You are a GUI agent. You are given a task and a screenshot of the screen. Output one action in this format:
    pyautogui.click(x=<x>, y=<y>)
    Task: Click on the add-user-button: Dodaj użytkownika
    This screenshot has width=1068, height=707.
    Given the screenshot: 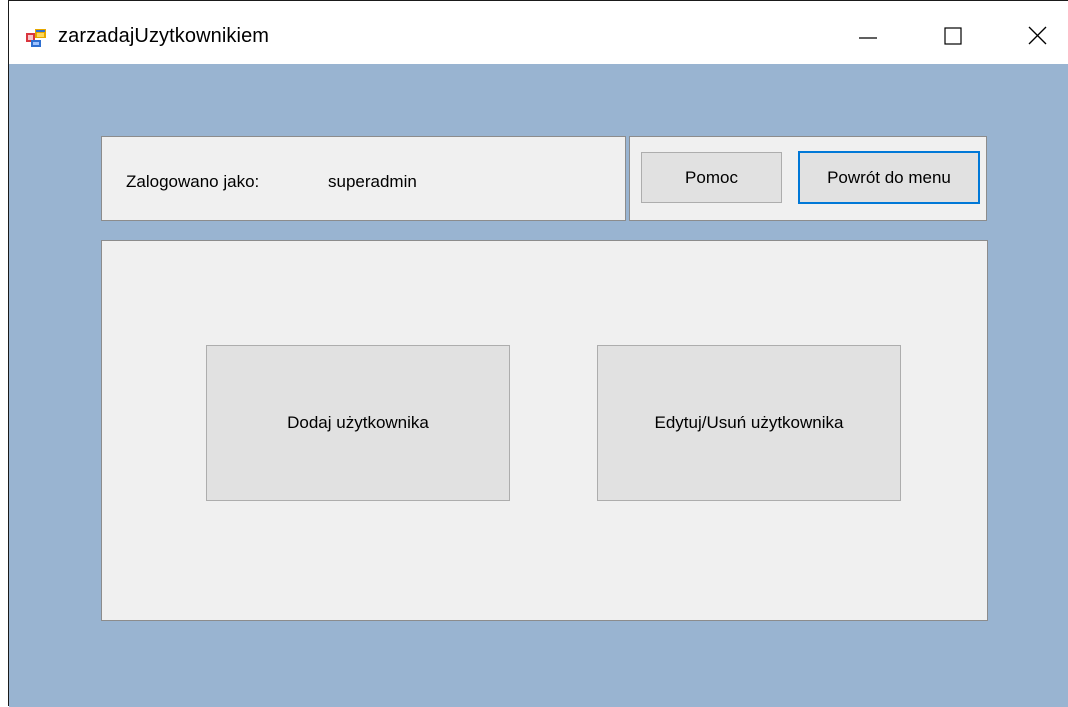 What is the action you would take?
    pyautogui.click(x=358, y=423)
    